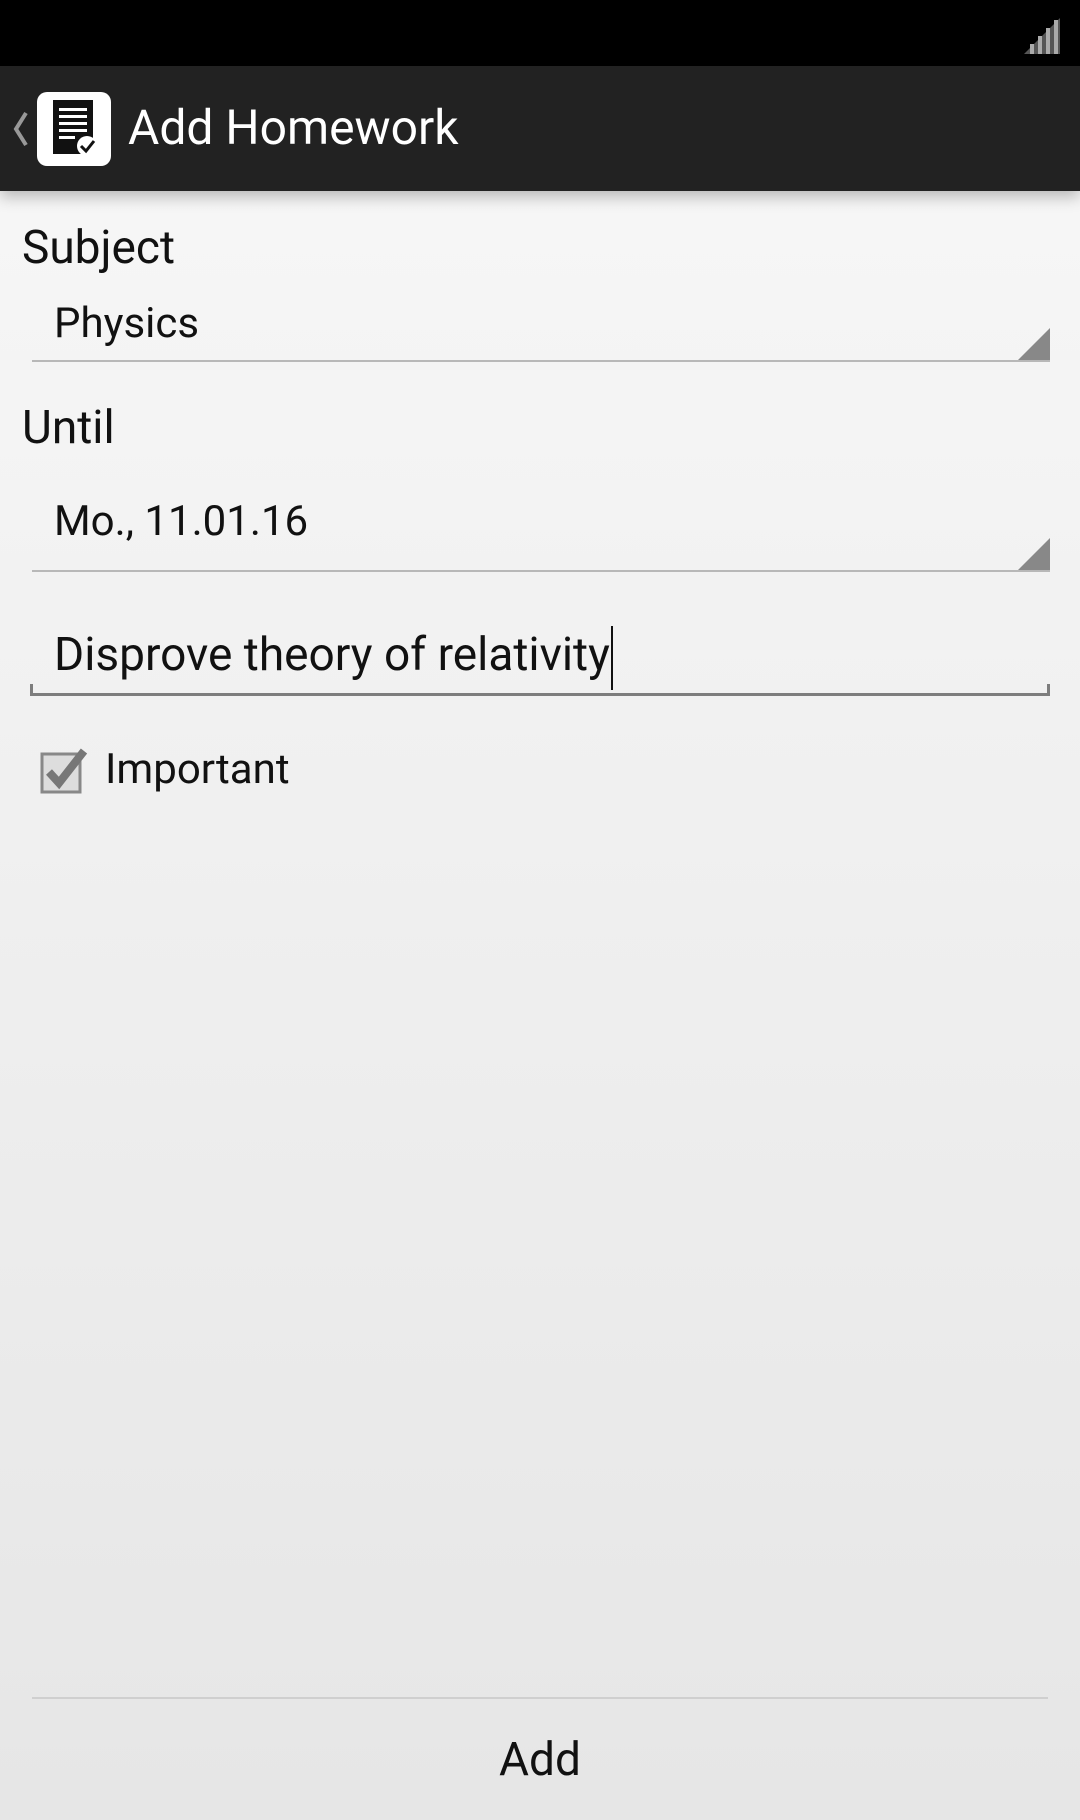 Image resolution: width=1080 pixels, height=1820 pixels. I want to click on homework-description-input: Disprove theory of relativity, so click(540, 659).